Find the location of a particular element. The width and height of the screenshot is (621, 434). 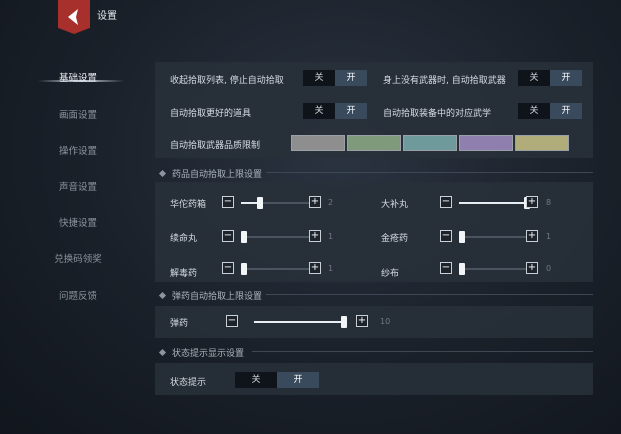

sidebar-item-graphics: 画面设置 is located at coordinates (78, 114).